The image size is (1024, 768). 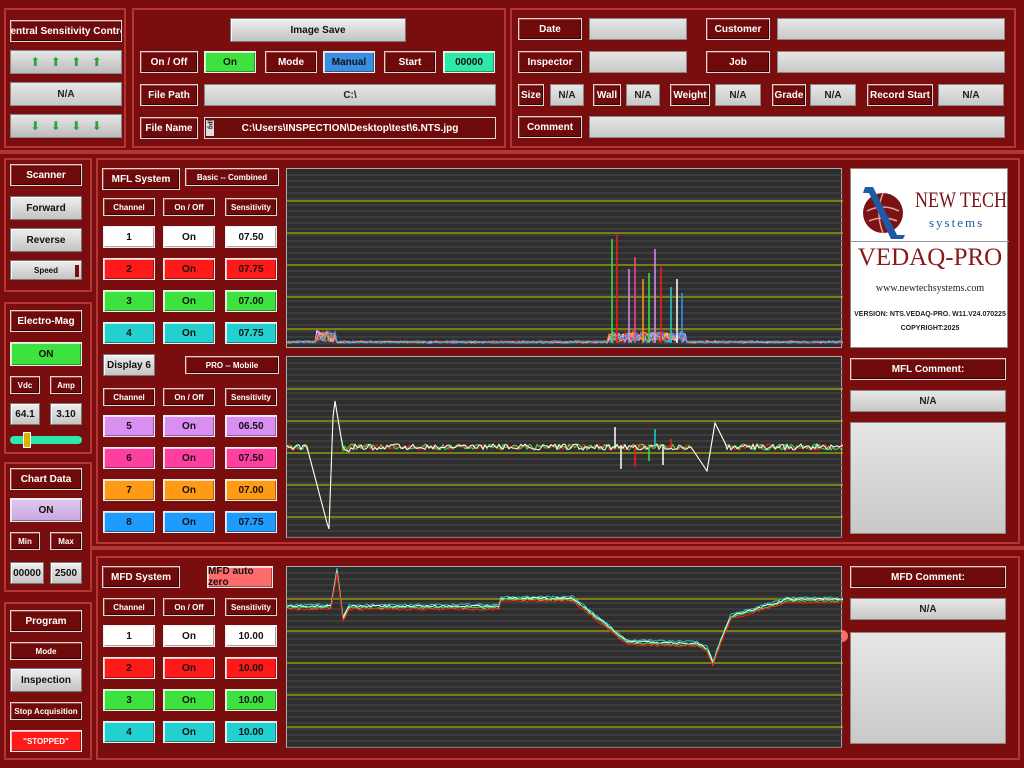 I want to click on channel-4-sensitivity-value: 10.00, so click(x=251, y=732).